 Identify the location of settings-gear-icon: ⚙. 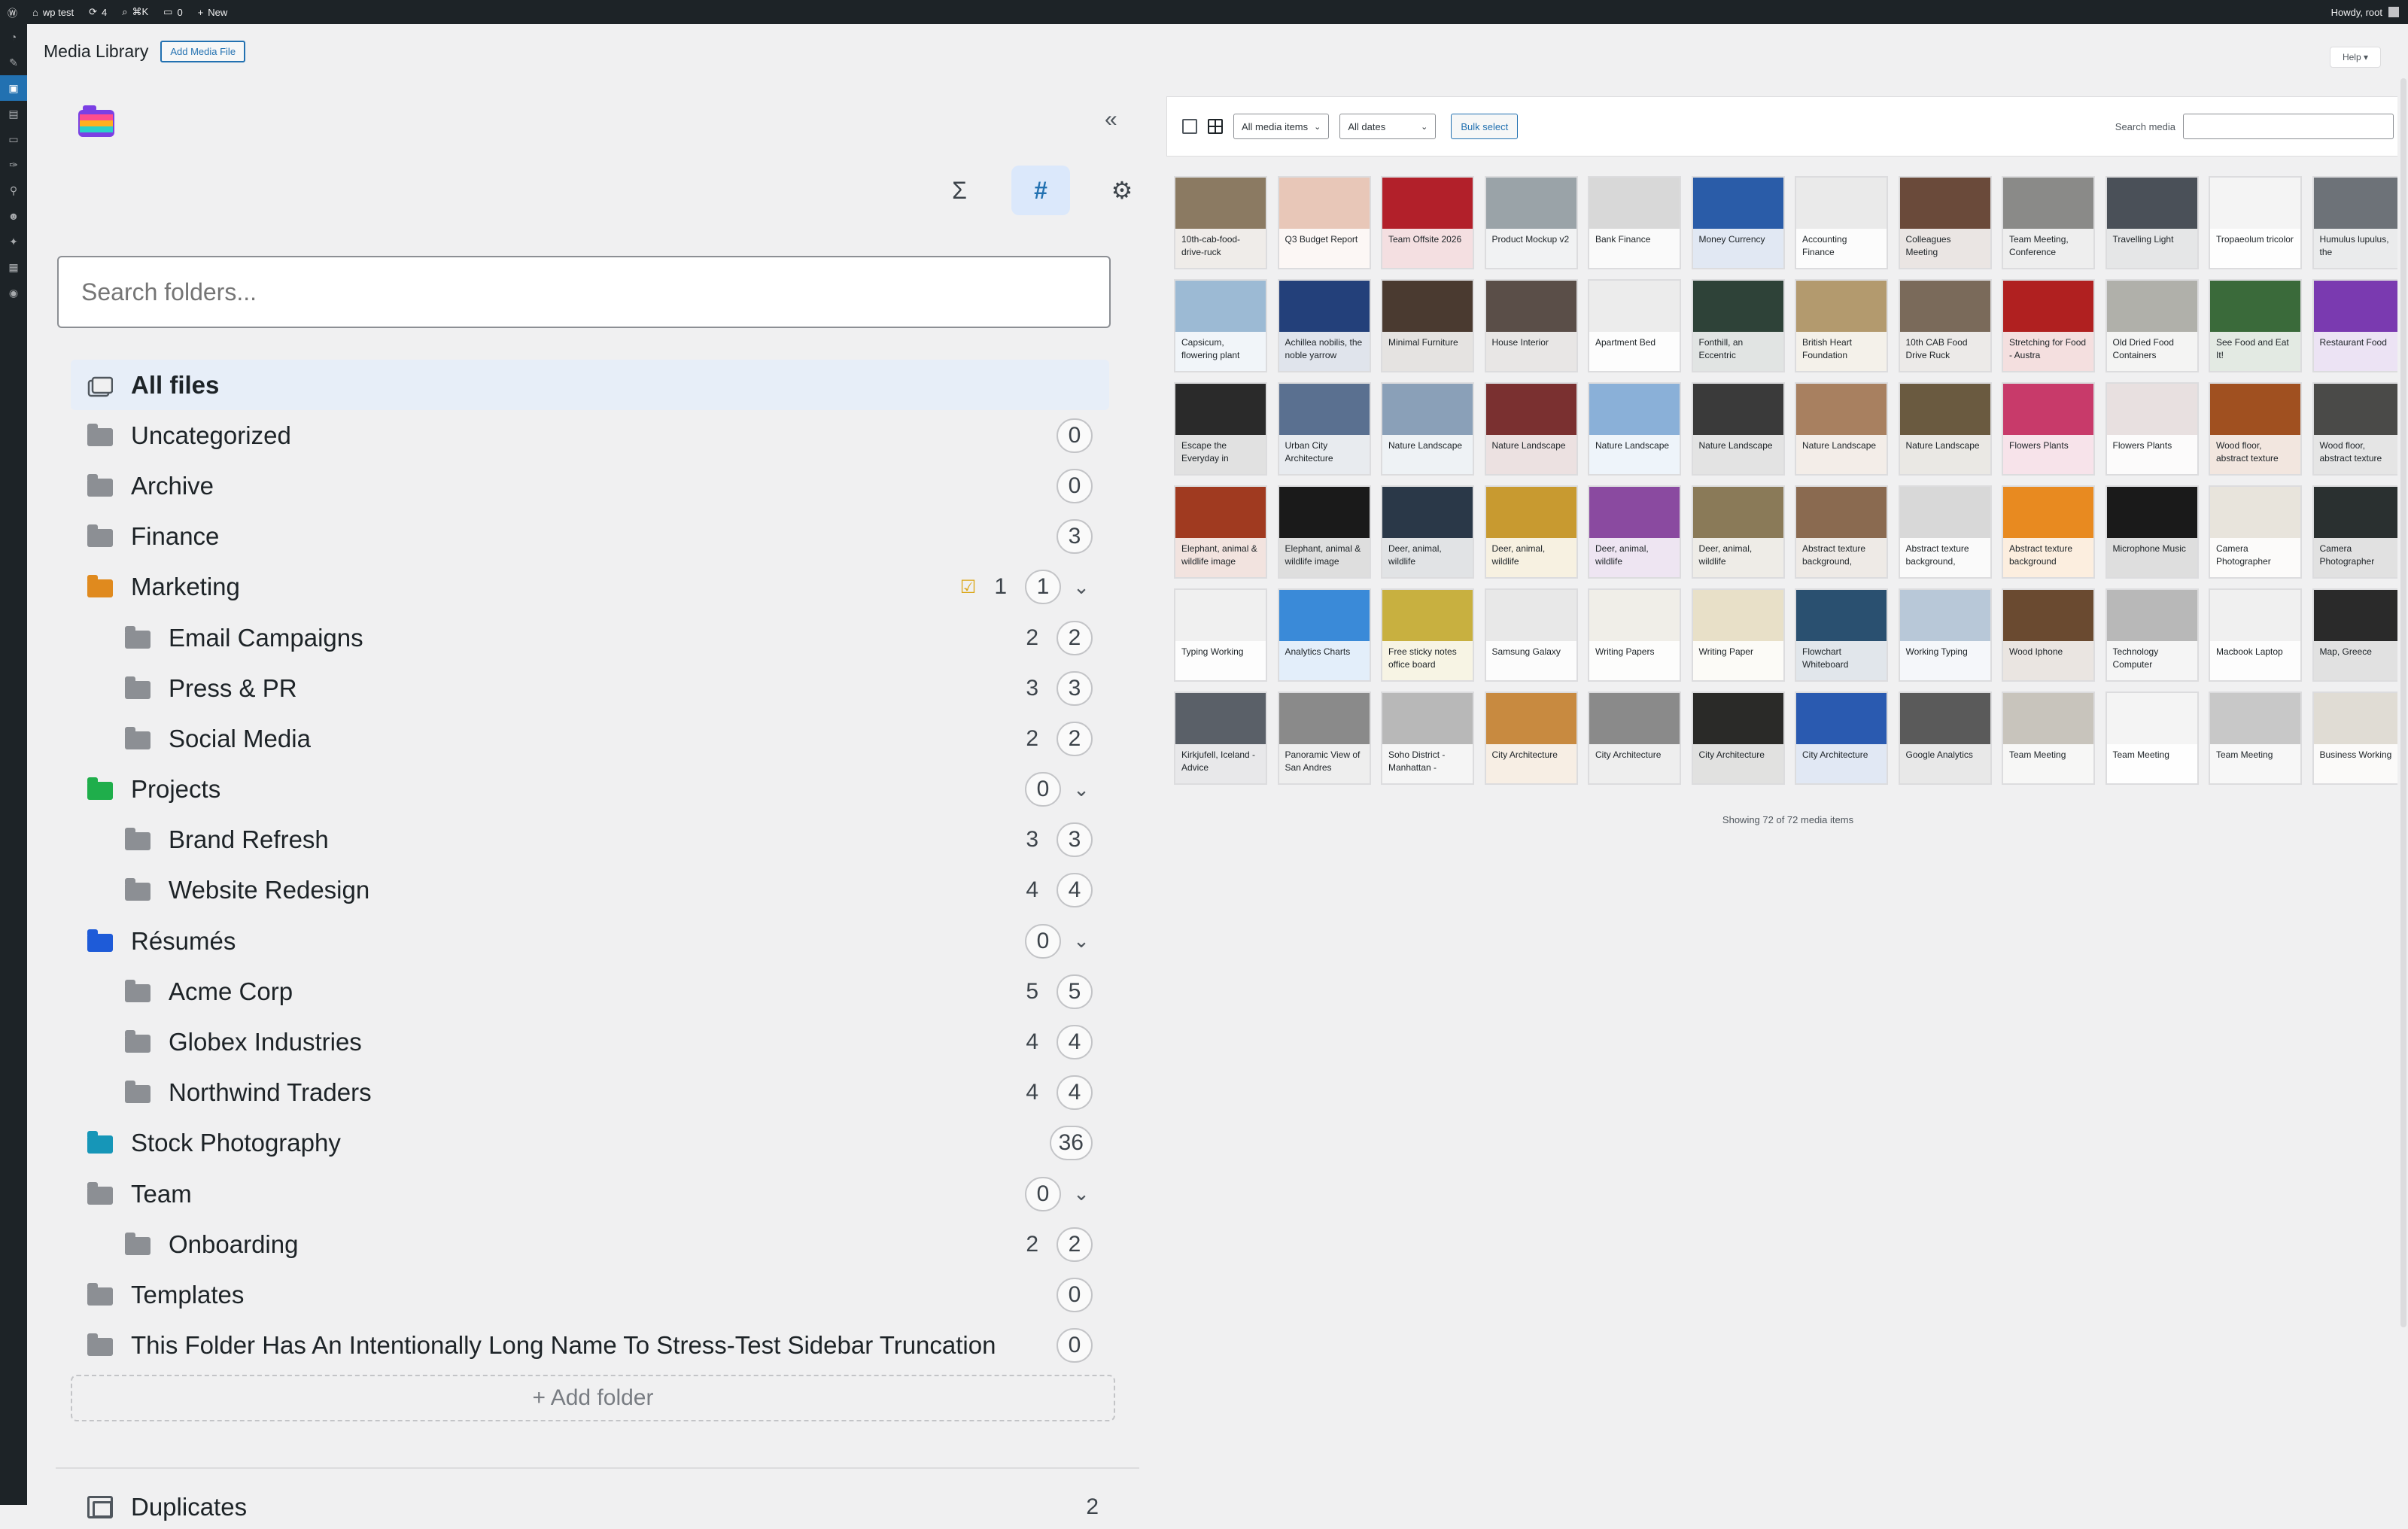
(1122, 190).